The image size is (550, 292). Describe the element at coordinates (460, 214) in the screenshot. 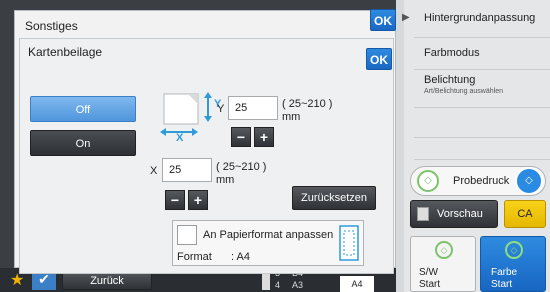

I see `vorschau-label: Vorschau` at that location.